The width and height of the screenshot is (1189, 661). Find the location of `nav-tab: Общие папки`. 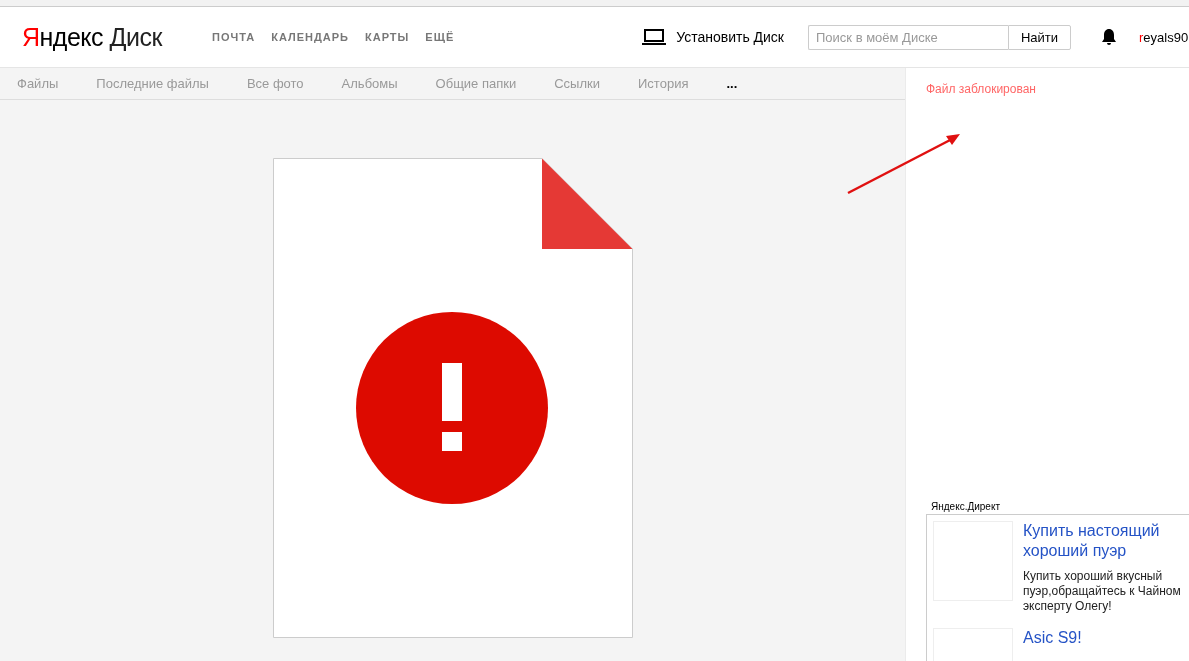

nav-tab: Общие папки is located at coordinates (476, 83).